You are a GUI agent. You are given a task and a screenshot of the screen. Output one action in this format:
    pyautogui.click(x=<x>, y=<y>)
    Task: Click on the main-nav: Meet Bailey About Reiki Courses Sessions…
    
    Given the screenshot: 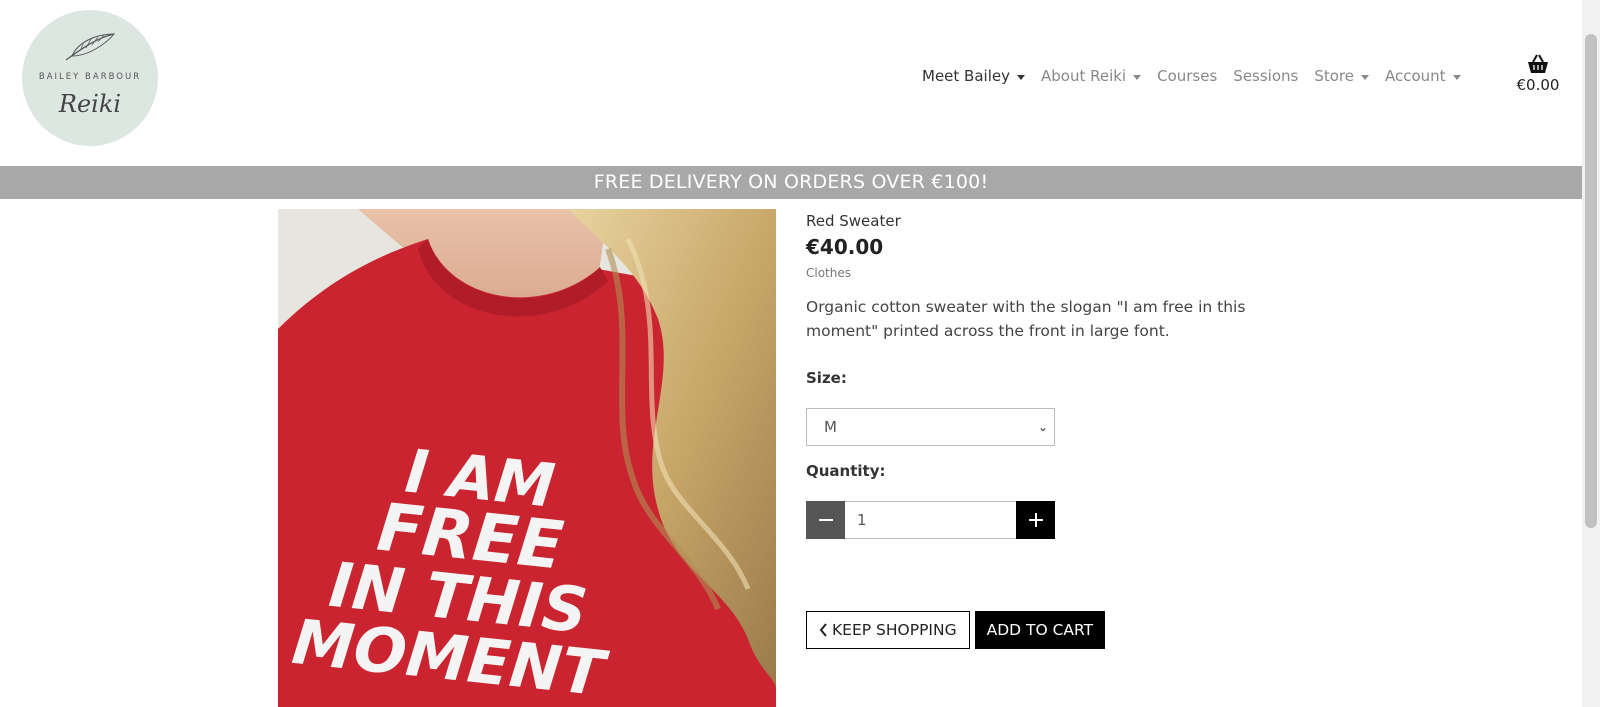 What is the action you would take?
    pyautogui.click(x=1199, y=76)
    